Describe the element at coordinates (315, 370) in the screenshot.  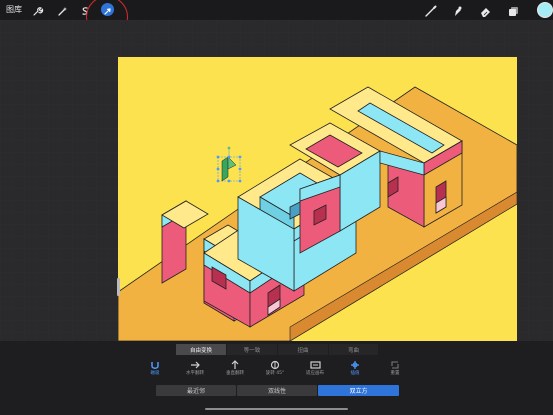
I see `fit-canvas-button: 适应画布` at that location.